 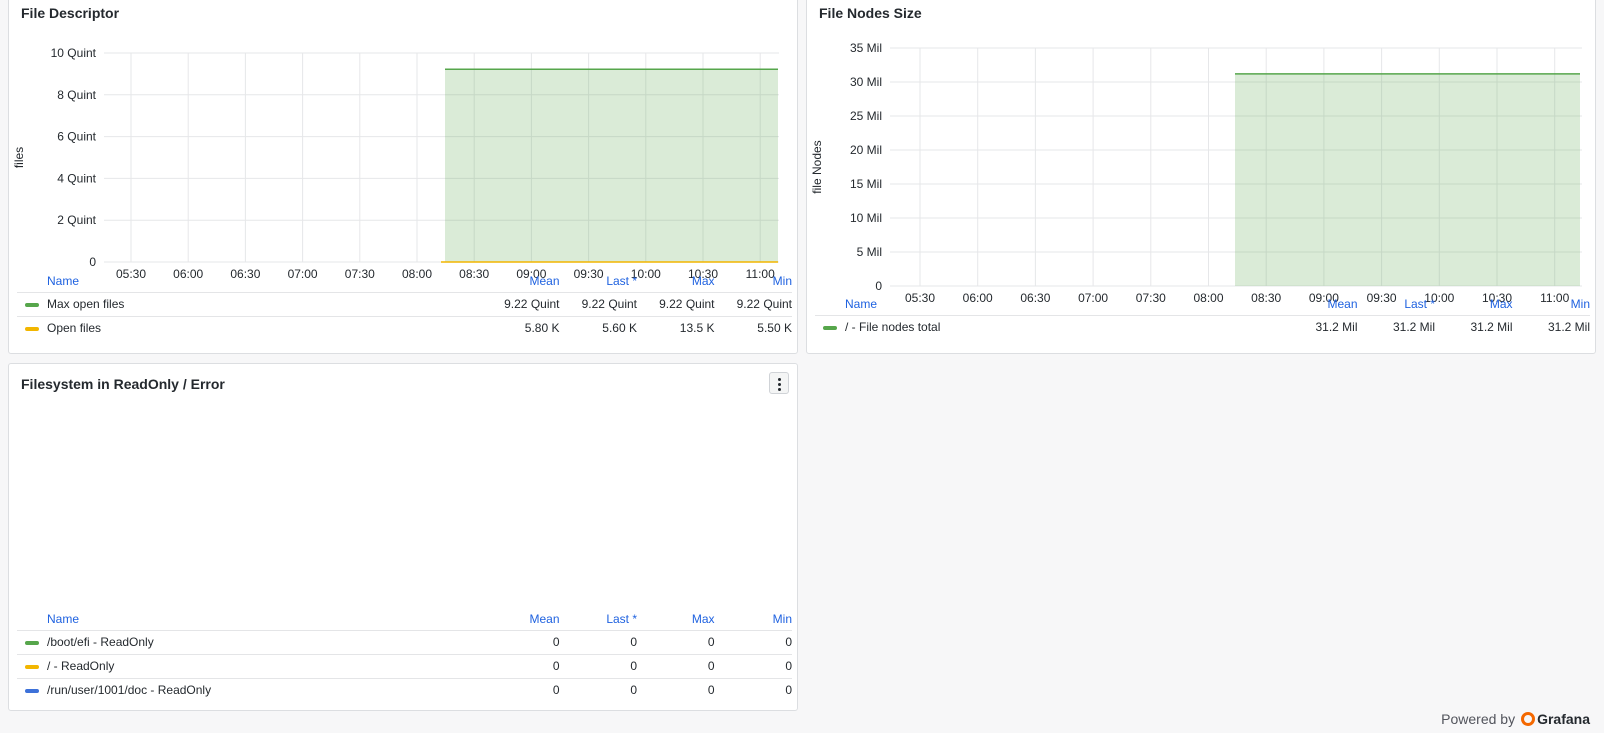 What do you see at coordinates (249, 641) in the screenshot?
I see `legend-series-name: /boot/efi - ReadOnly` at bounding box center [249, 641].